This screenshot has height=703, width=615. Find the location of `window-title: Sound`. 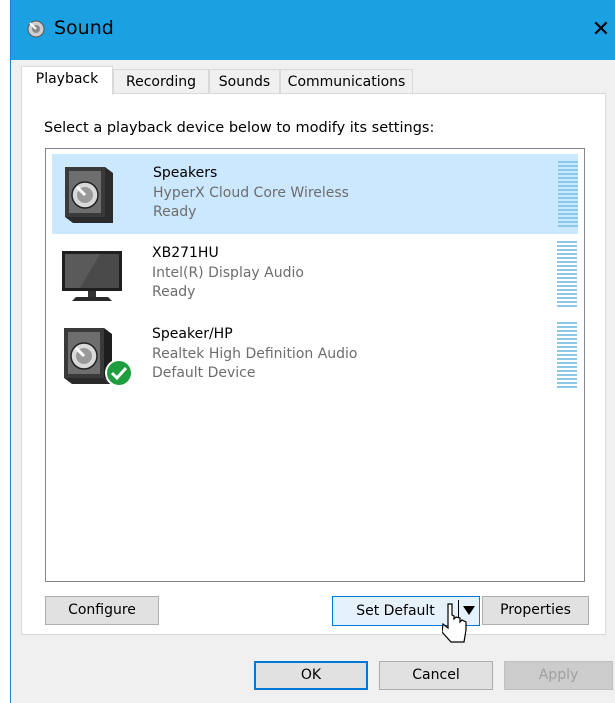

window-title: Sound is located at coordinates (84, 28).